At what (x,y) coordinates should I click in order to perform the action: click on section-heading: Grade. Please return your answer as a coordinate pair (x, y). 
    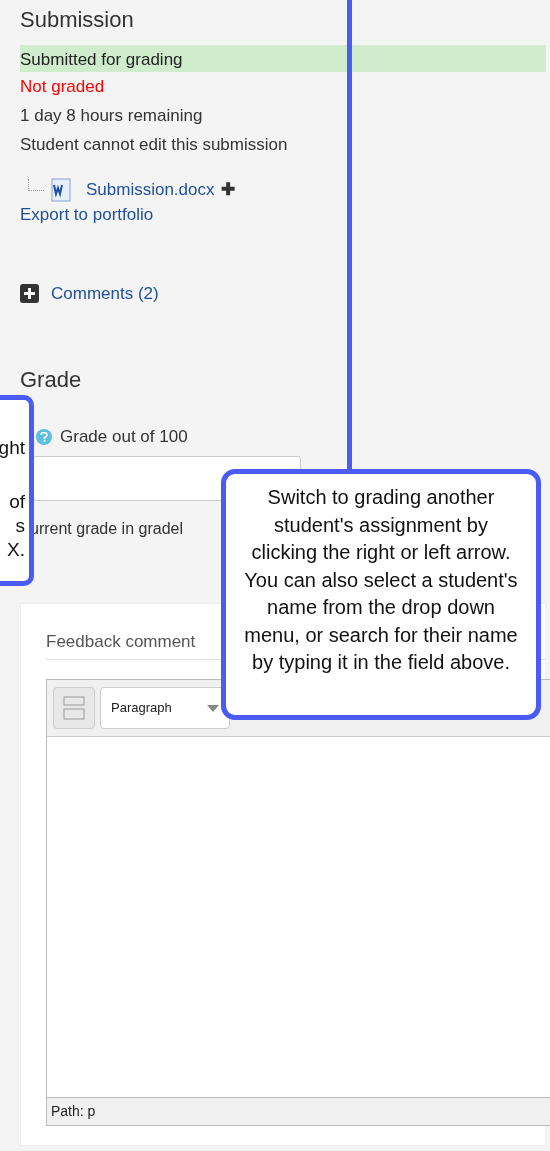
    Looking at the image, I should click on (51, 380).